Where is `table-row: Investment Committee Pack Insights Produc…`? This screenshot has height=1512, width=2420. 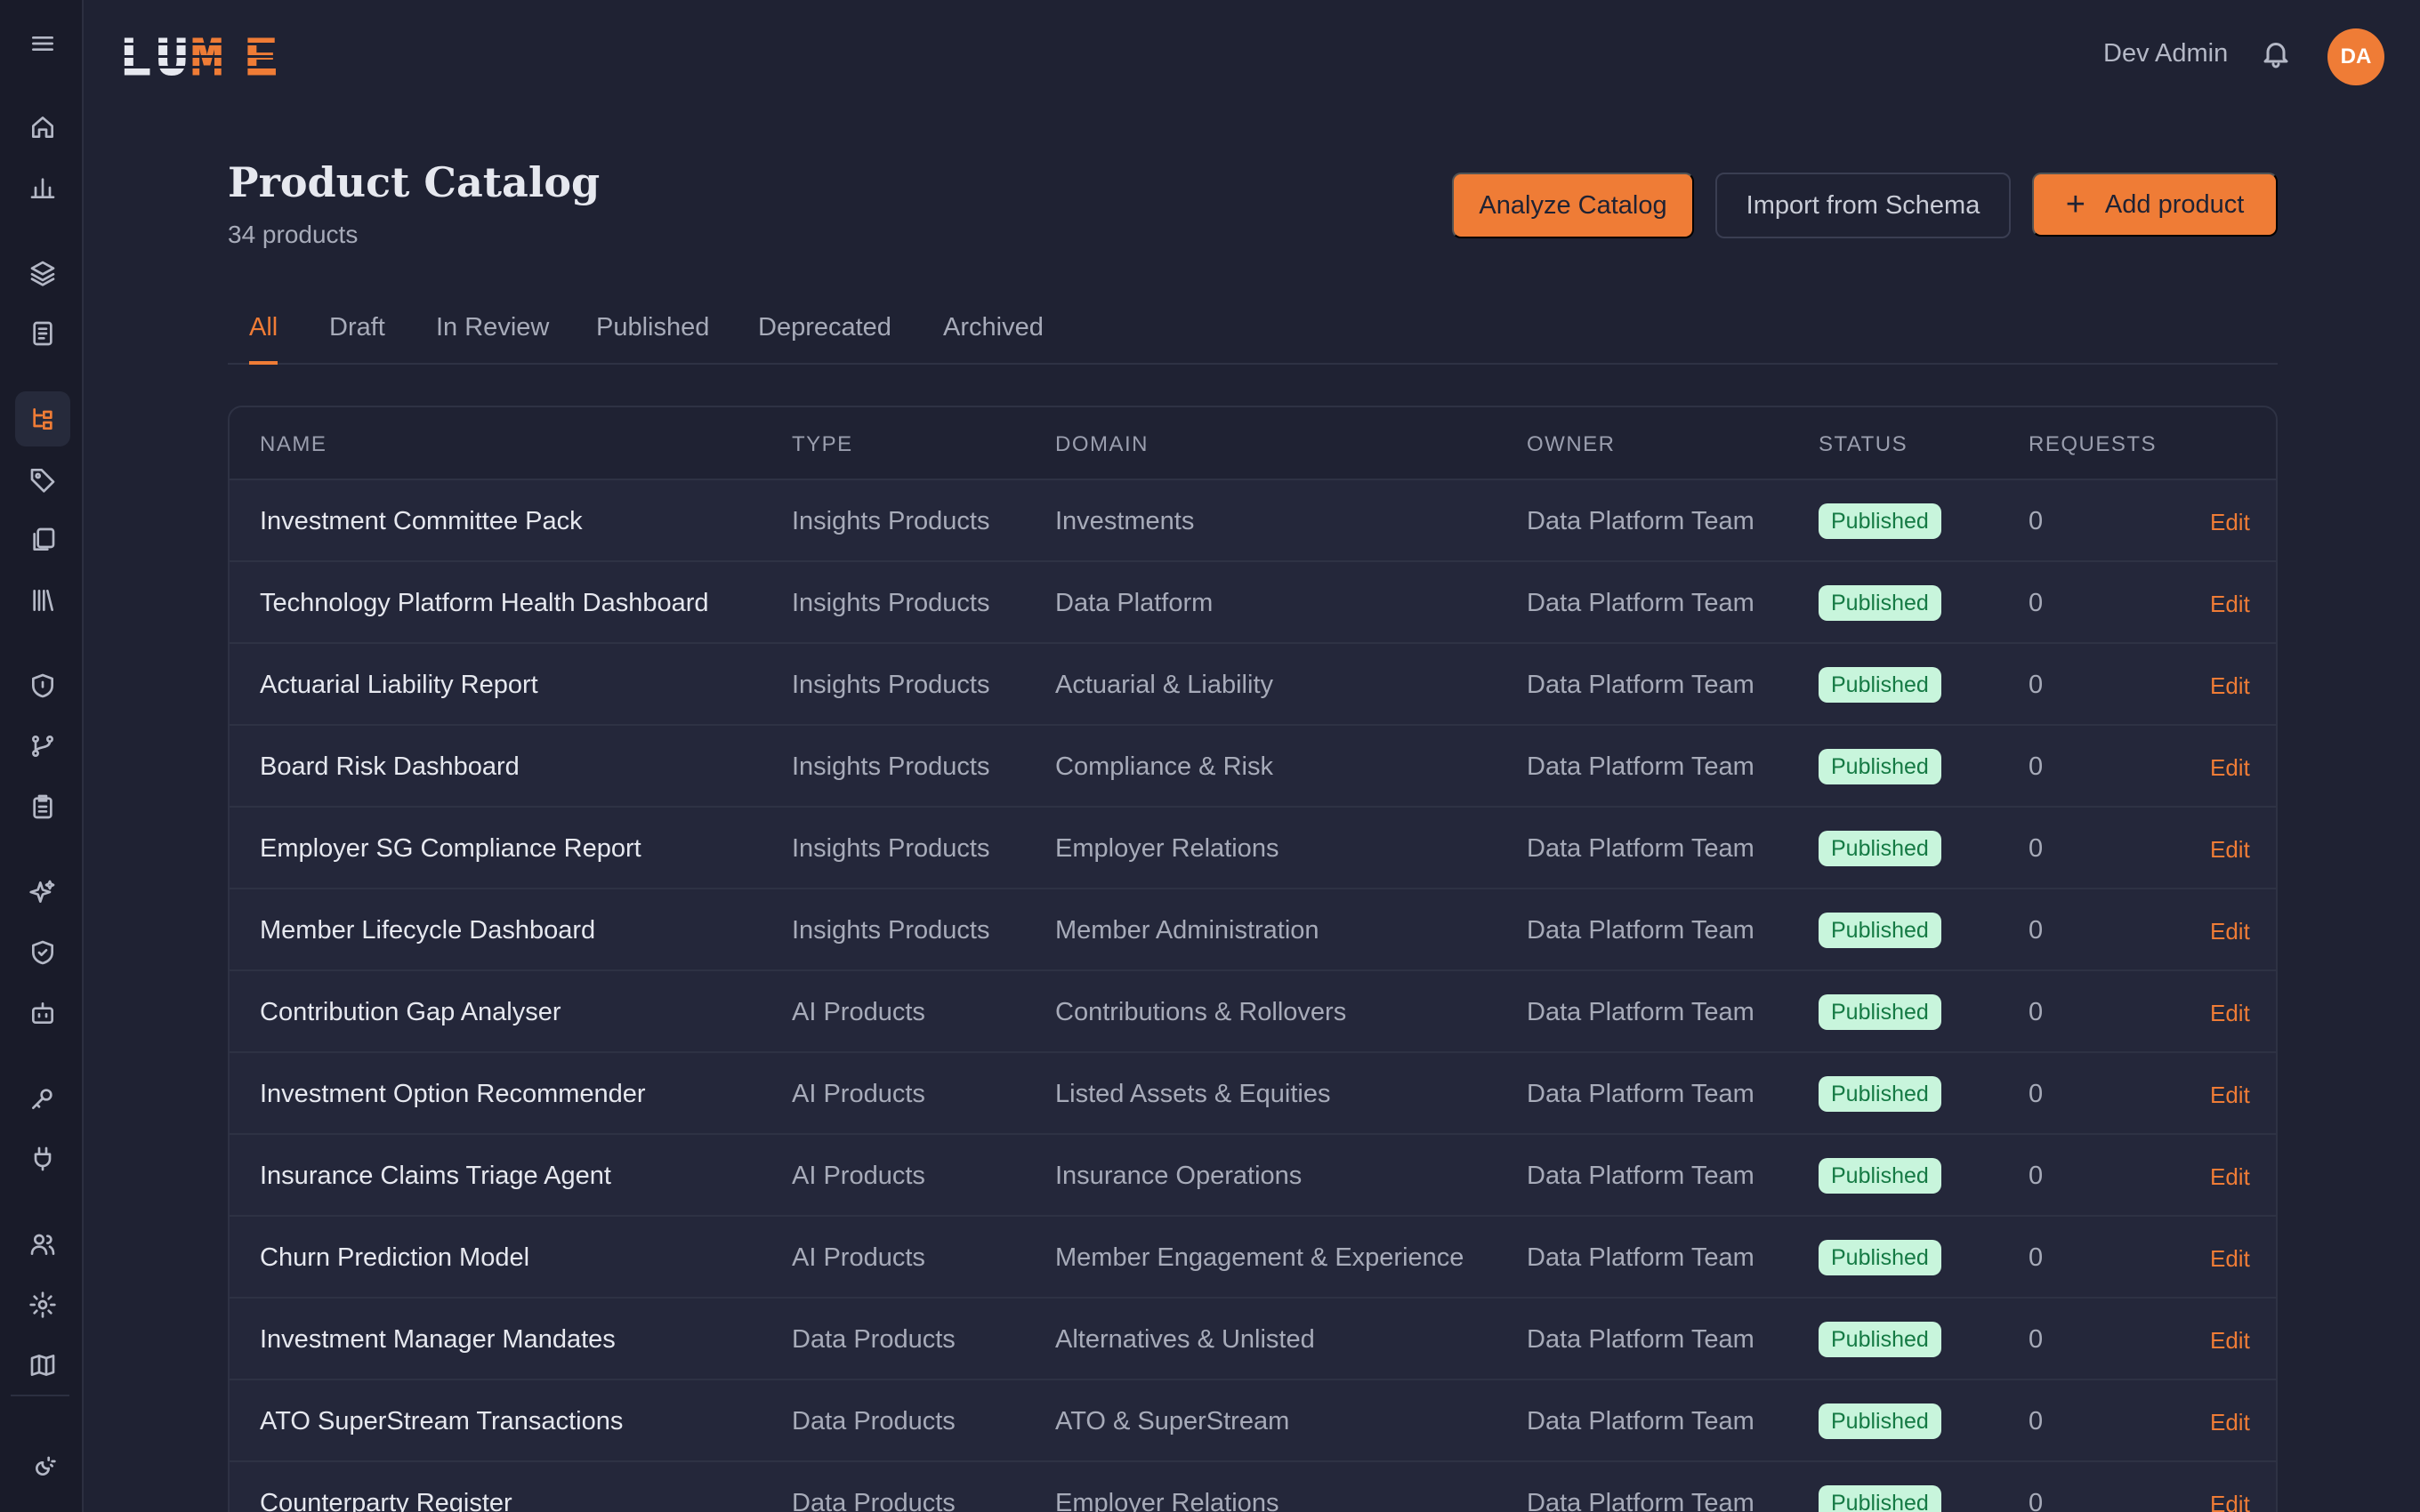 table-row: Investment Committee Pack Insights Produc… is located at coordinates (1253, 521).